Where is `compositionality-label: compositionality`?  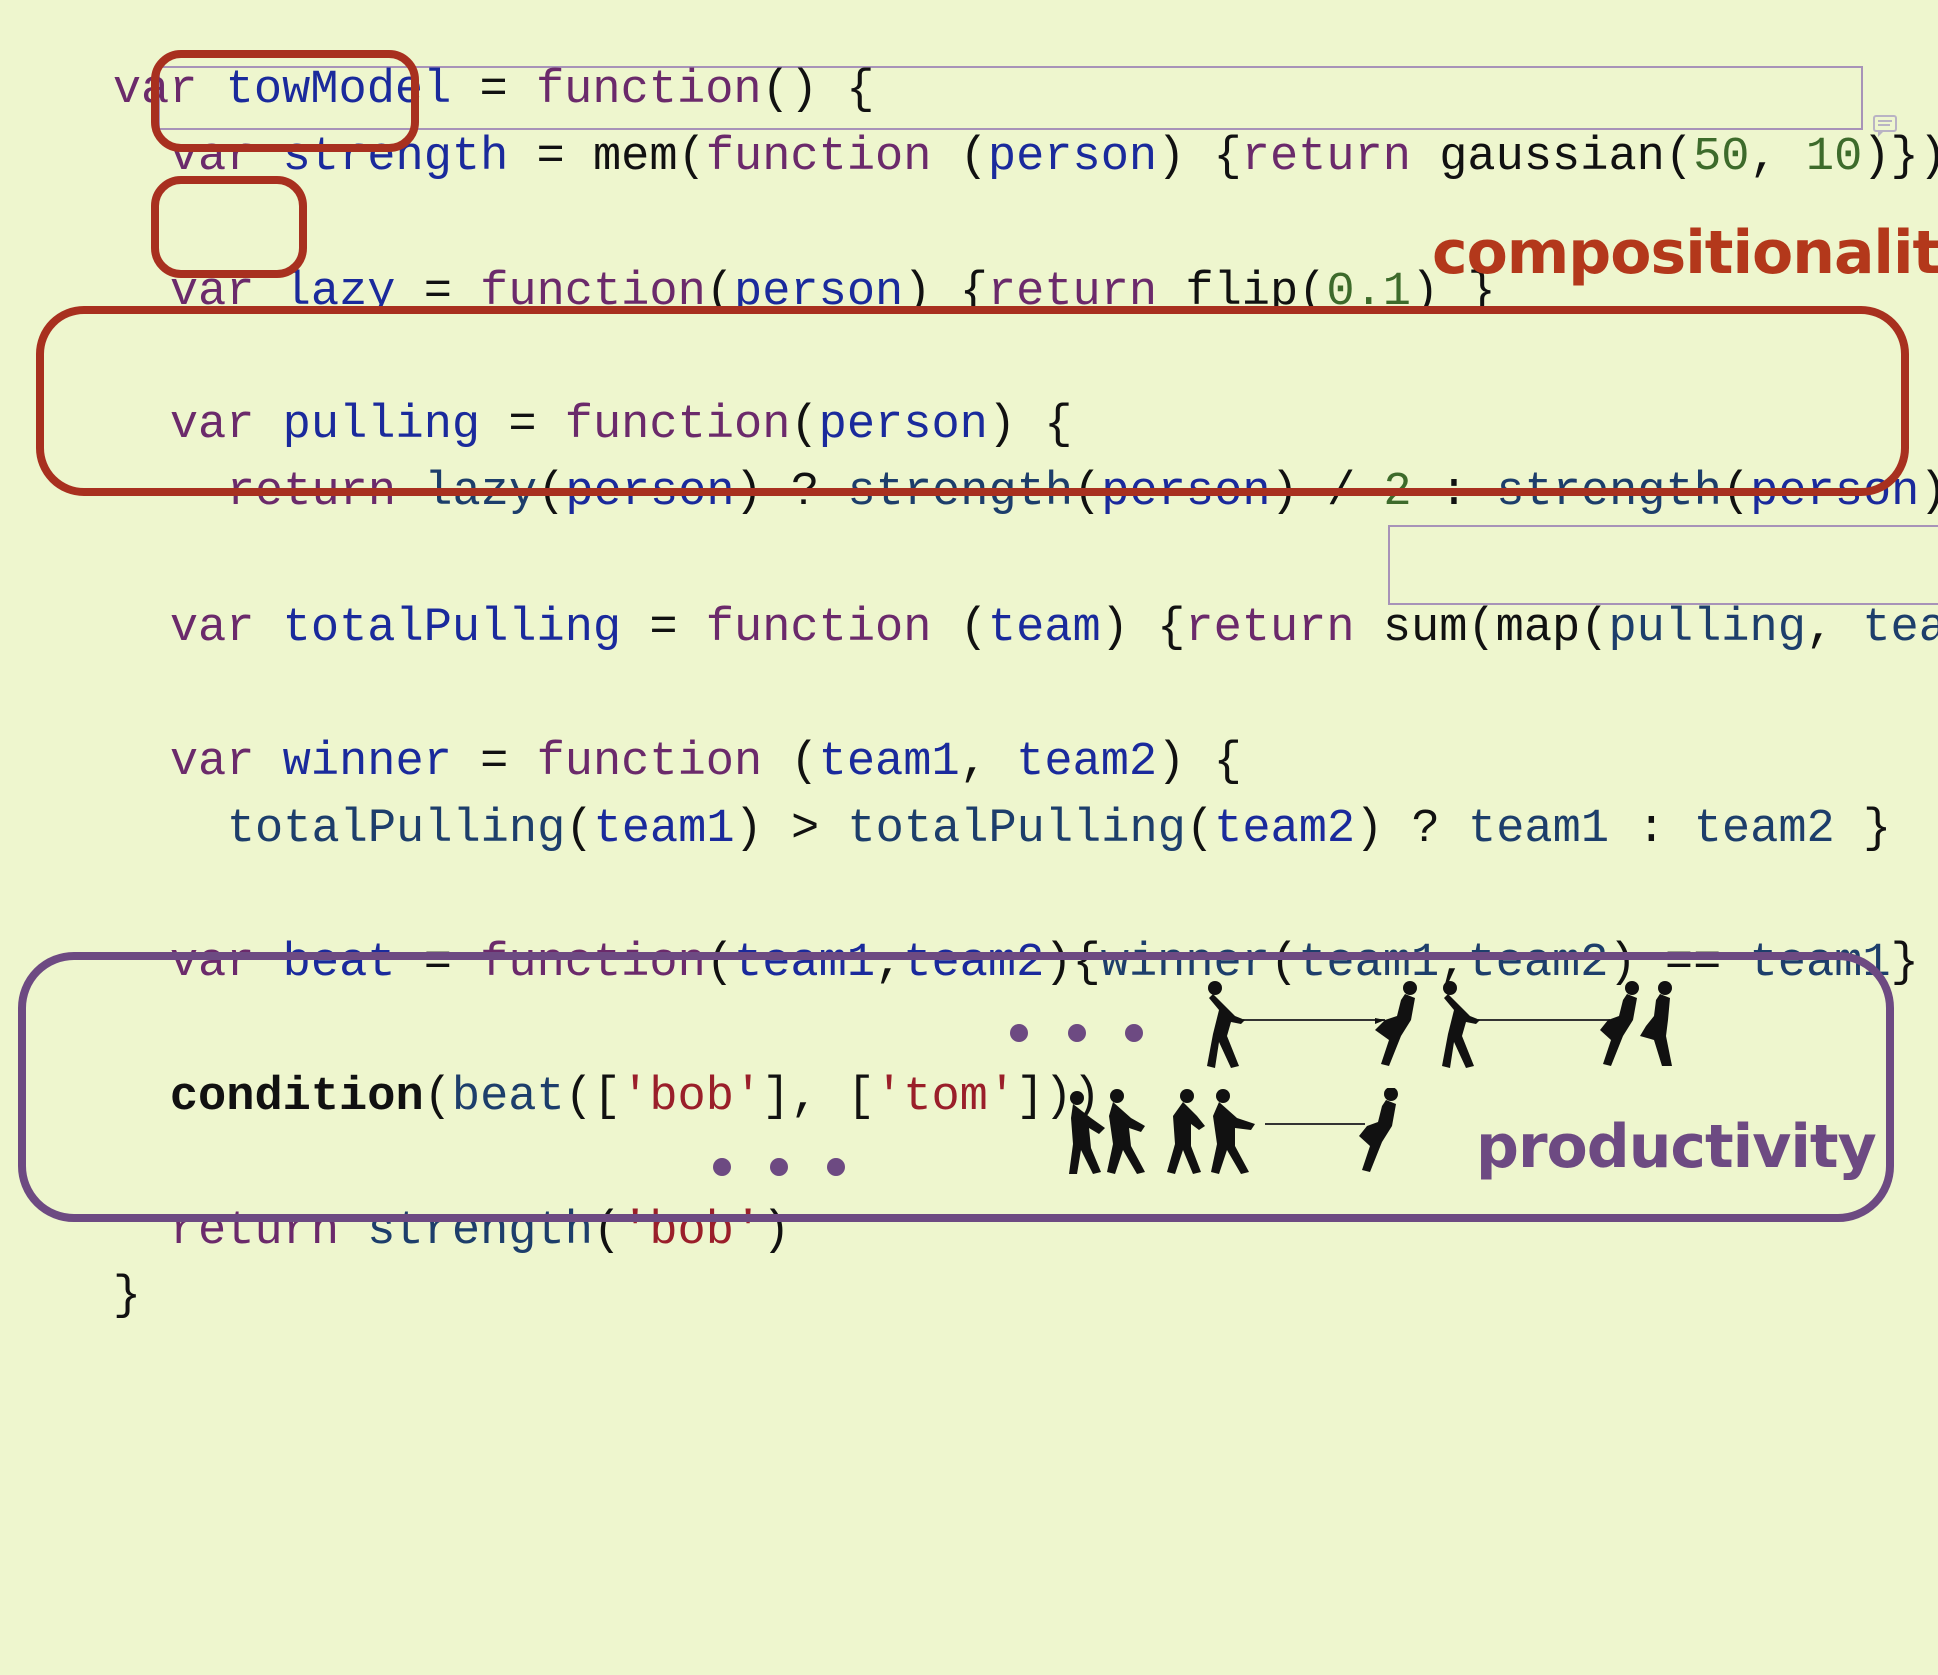 compositionality-label: compositionality is located at coordinates (1685, 253).